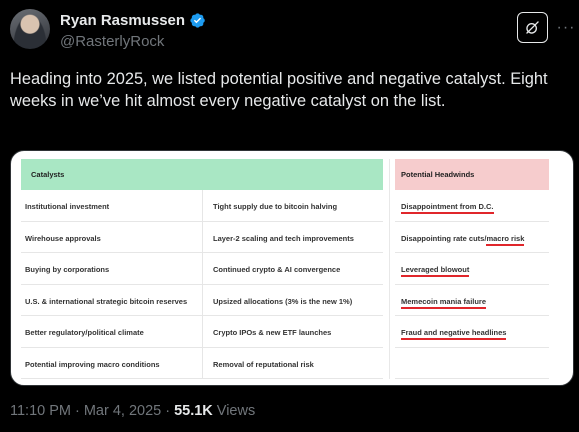 Image resolution: width=579 pixels, height=432 pixels. I want to click on catalyst-cell: Wirehouse approvals, so click(111, 237).